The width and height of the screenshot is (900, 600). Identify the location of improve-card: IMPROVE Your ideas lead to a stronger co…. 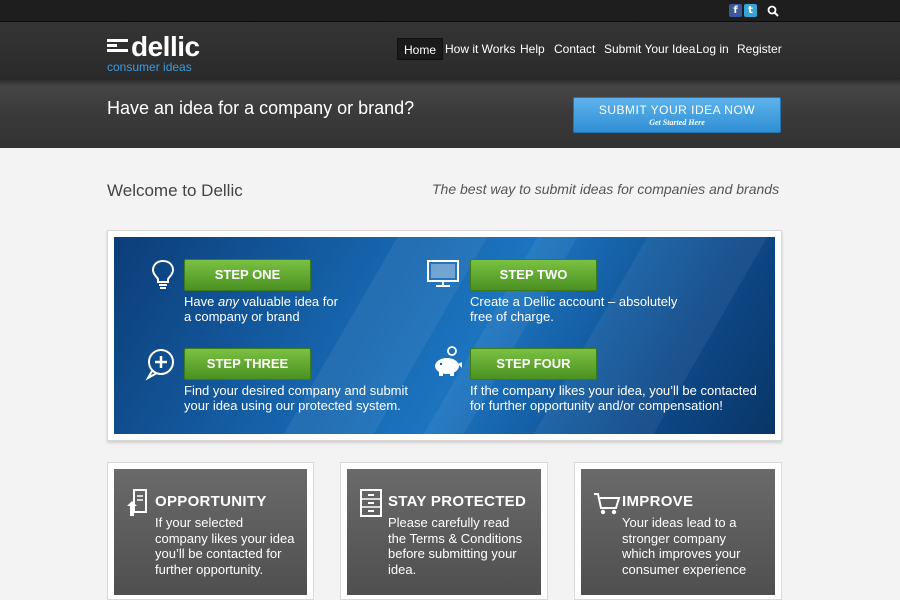
(678, 531).